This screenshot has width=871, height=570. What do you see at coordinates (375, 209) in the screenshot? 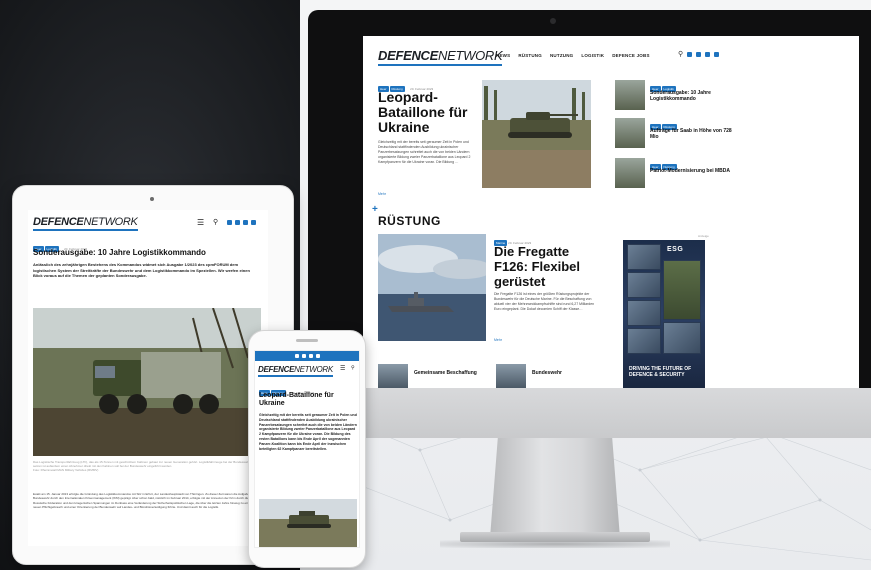
I see `plus-icon: +` at bounding box center [375, 209].